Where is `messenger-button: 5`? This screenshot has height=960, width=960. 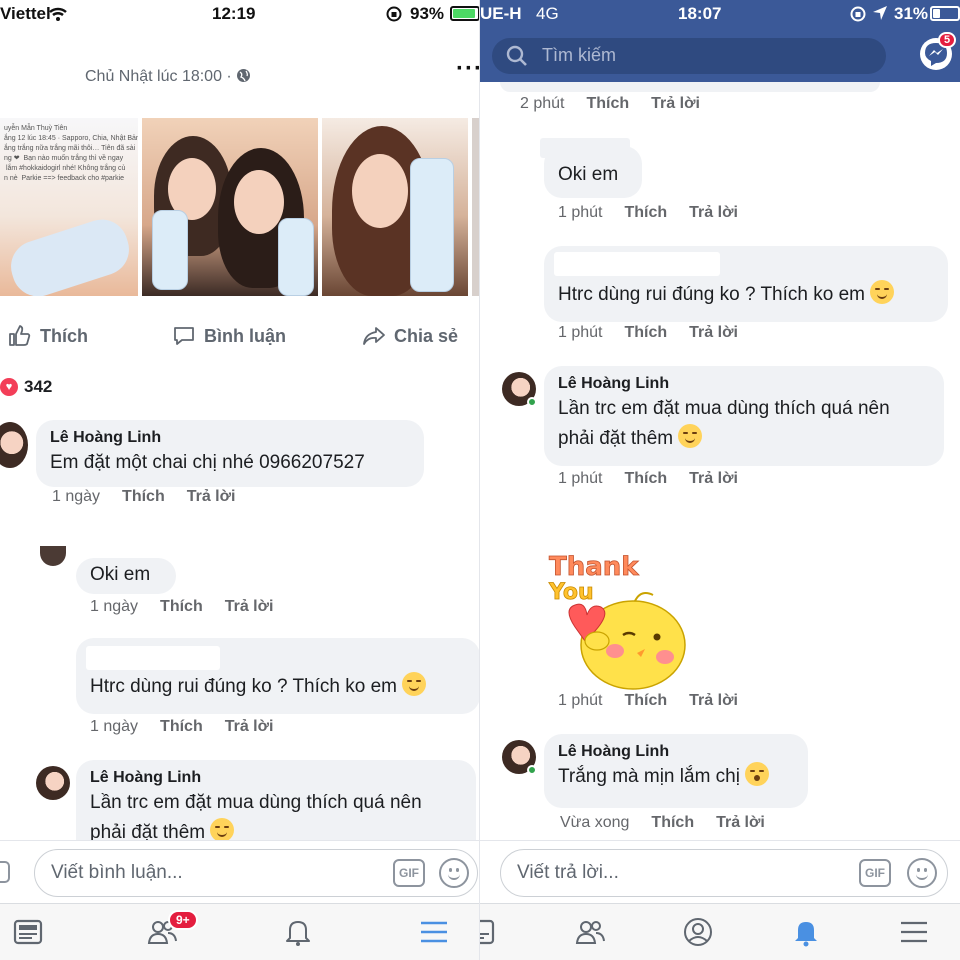 messenger-button: 5 is located at coordinates (938, 51).